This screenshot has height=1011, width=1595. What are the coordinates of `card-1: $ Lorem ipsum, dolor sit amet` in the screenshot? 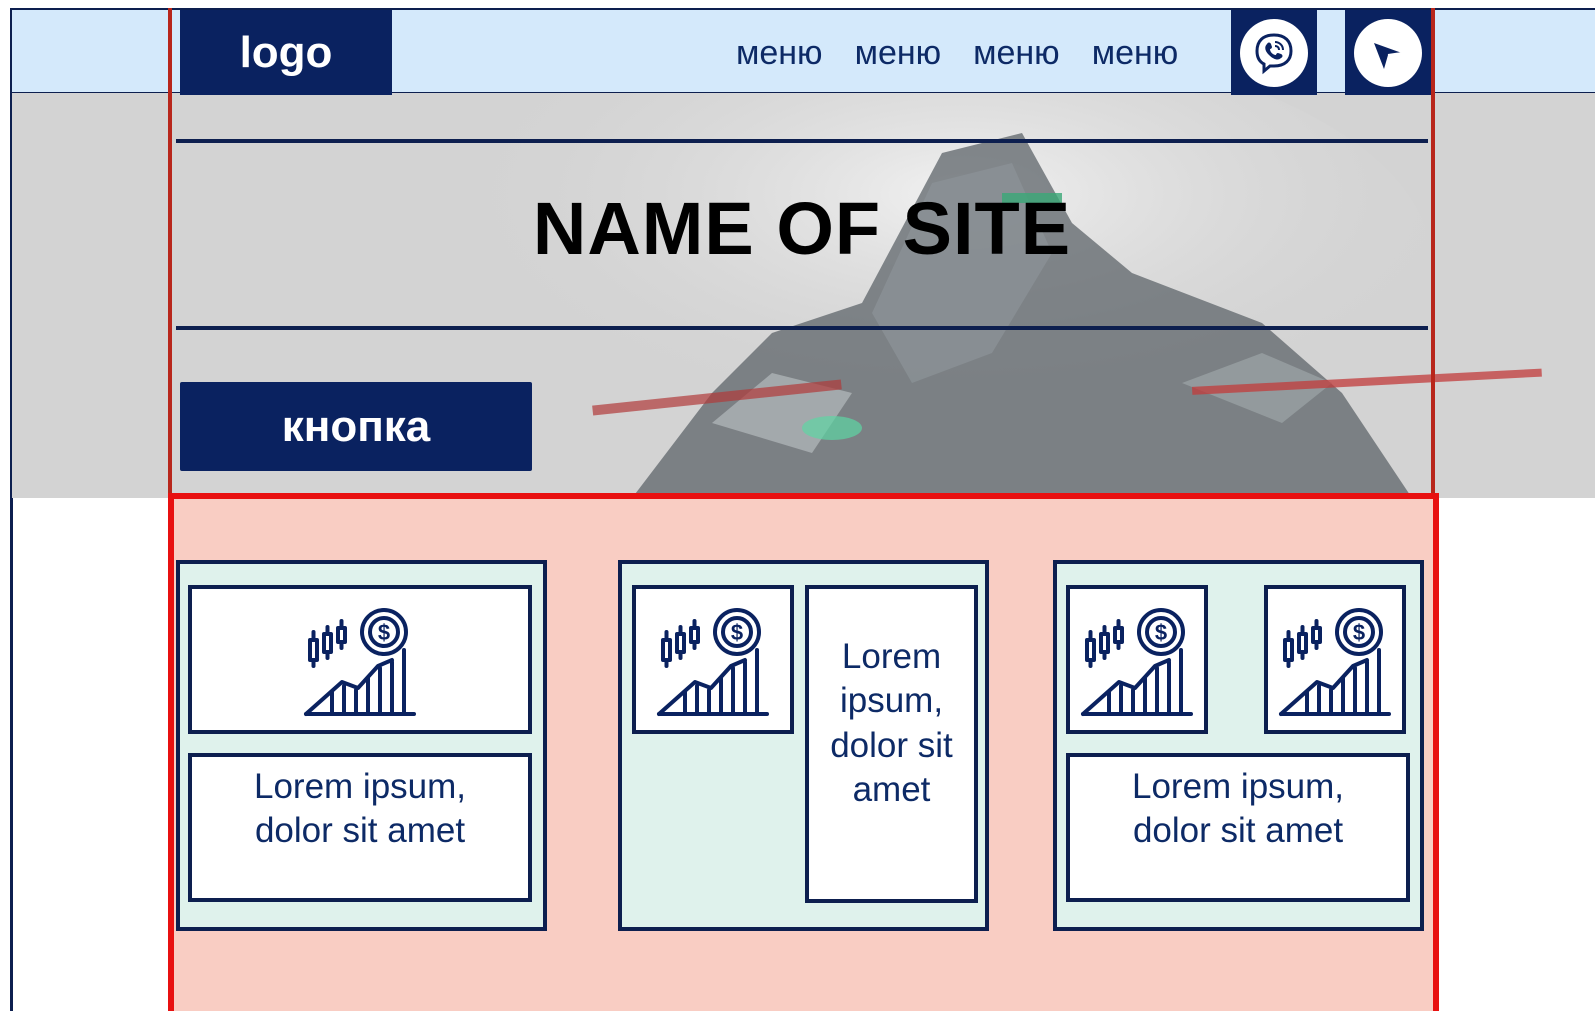 It's located at (361, 745).